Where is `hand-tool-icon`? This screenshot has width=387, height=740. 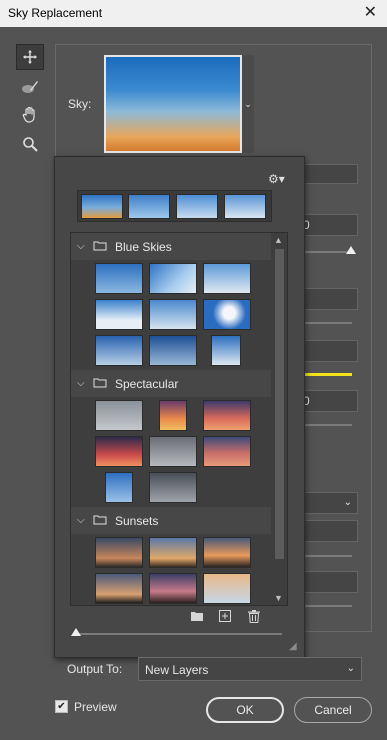 hand-tool-icon is located at coordinates (30, 115).